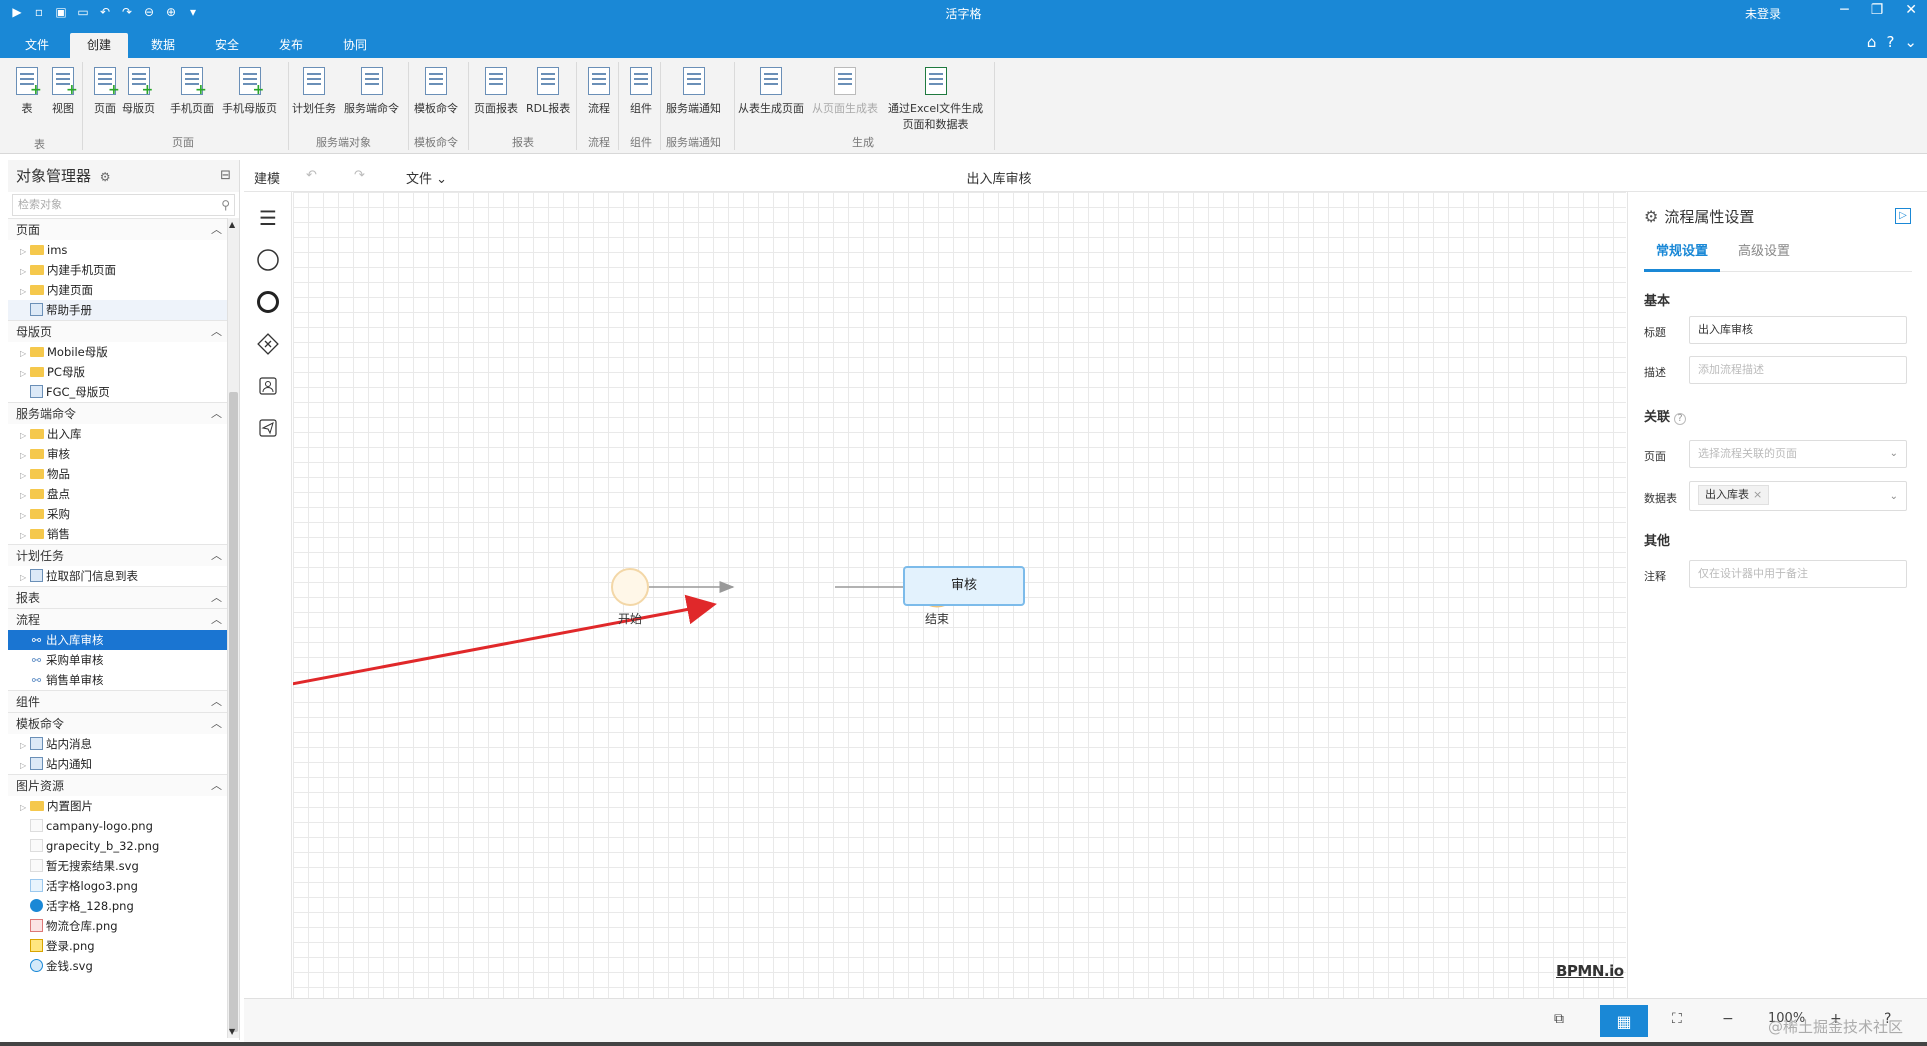  I want to click on user-task-tool, so click(268, 386).